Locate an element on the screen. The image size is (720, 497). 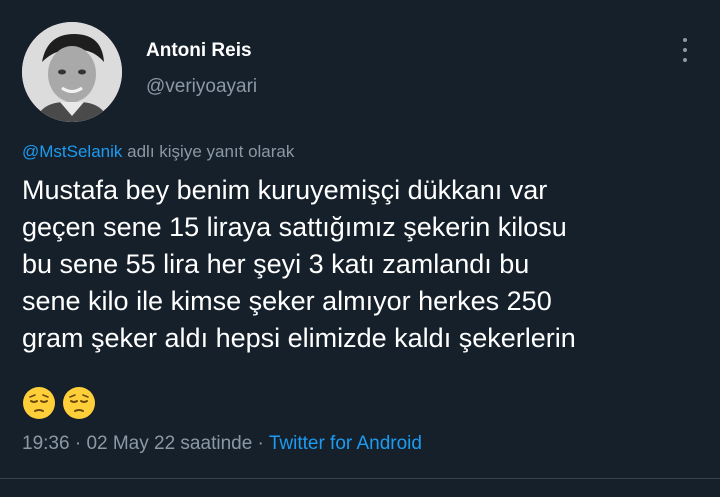
avatar-portrait is located at coordinates (72, 72).